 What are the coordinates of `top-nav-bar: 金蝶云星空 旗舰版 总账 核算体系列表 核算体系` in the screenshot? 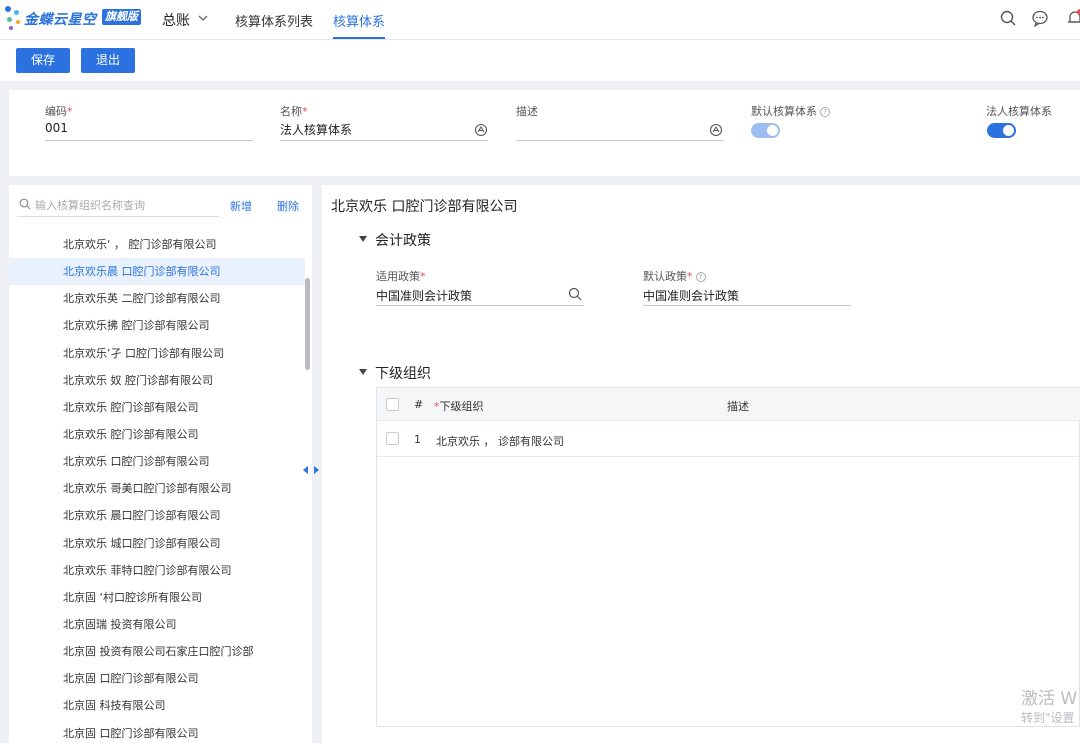 It's located at (540, 20).